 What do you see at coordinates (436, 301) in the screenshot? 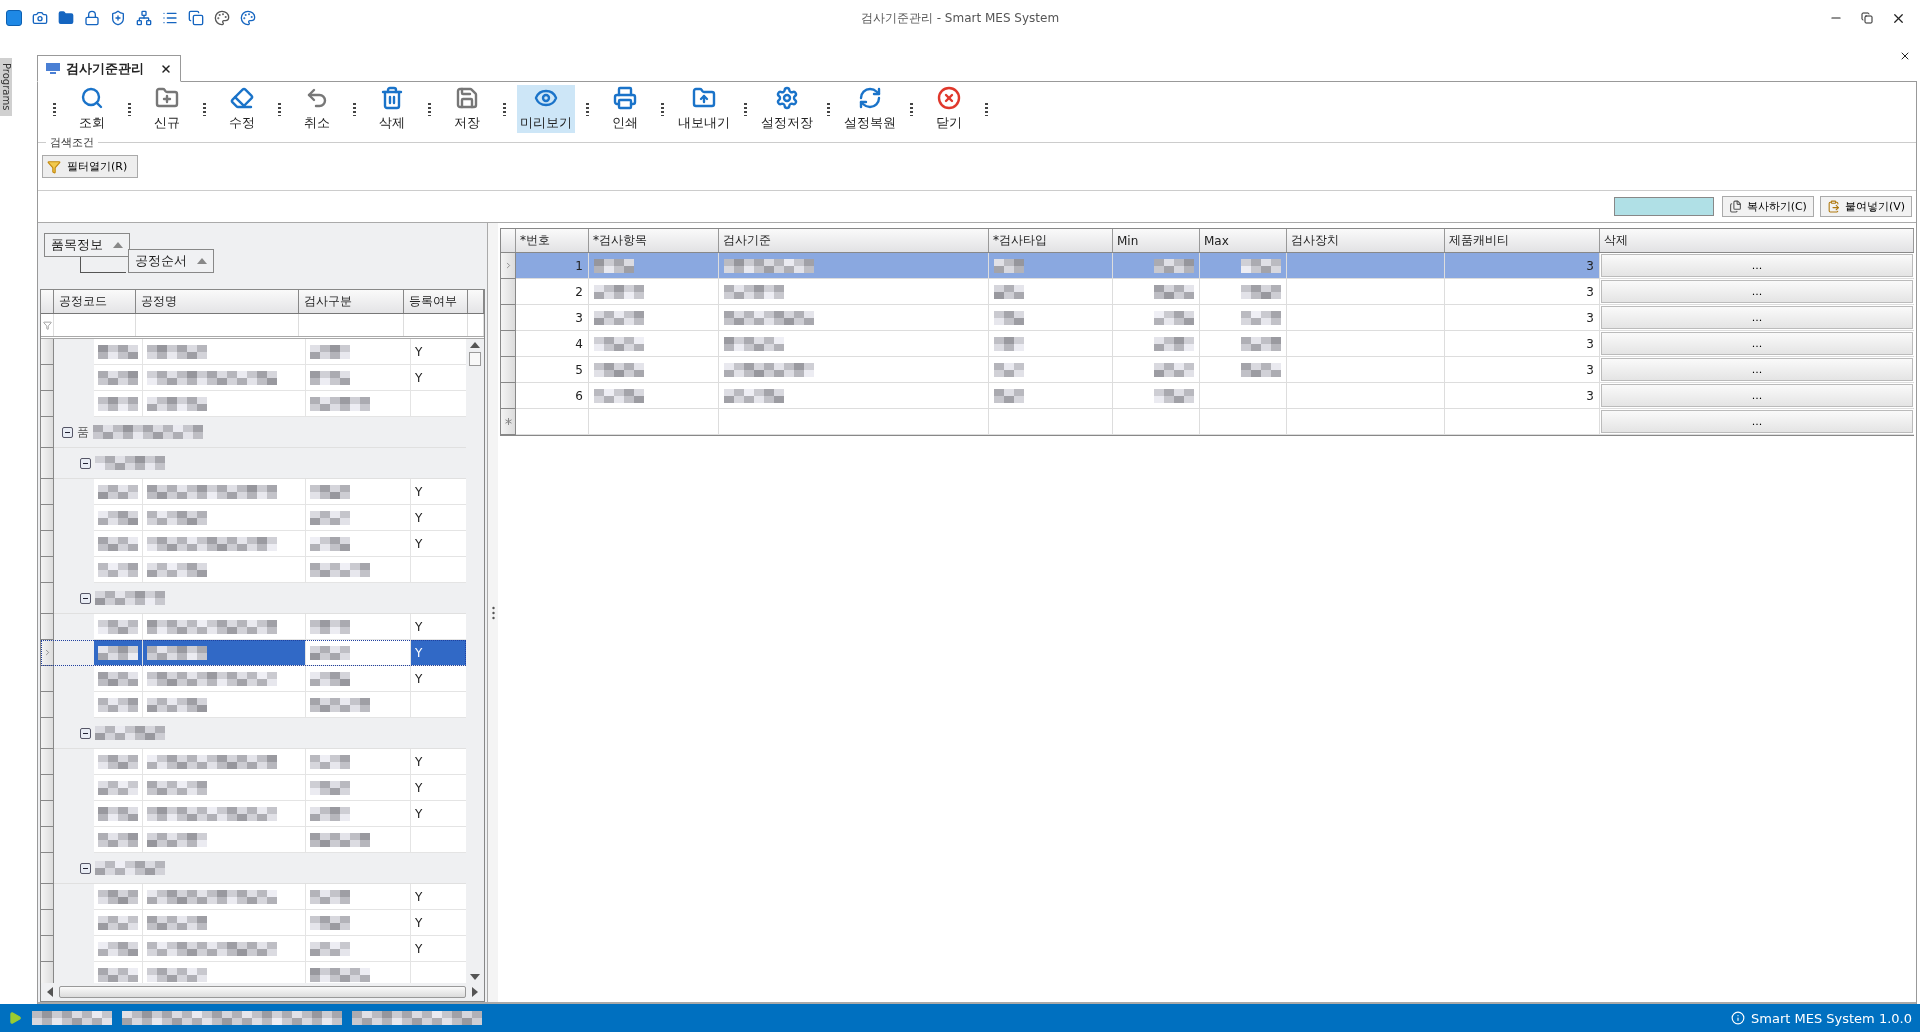
I see `column-header: 등록여부` at bounding box center [436, 301].